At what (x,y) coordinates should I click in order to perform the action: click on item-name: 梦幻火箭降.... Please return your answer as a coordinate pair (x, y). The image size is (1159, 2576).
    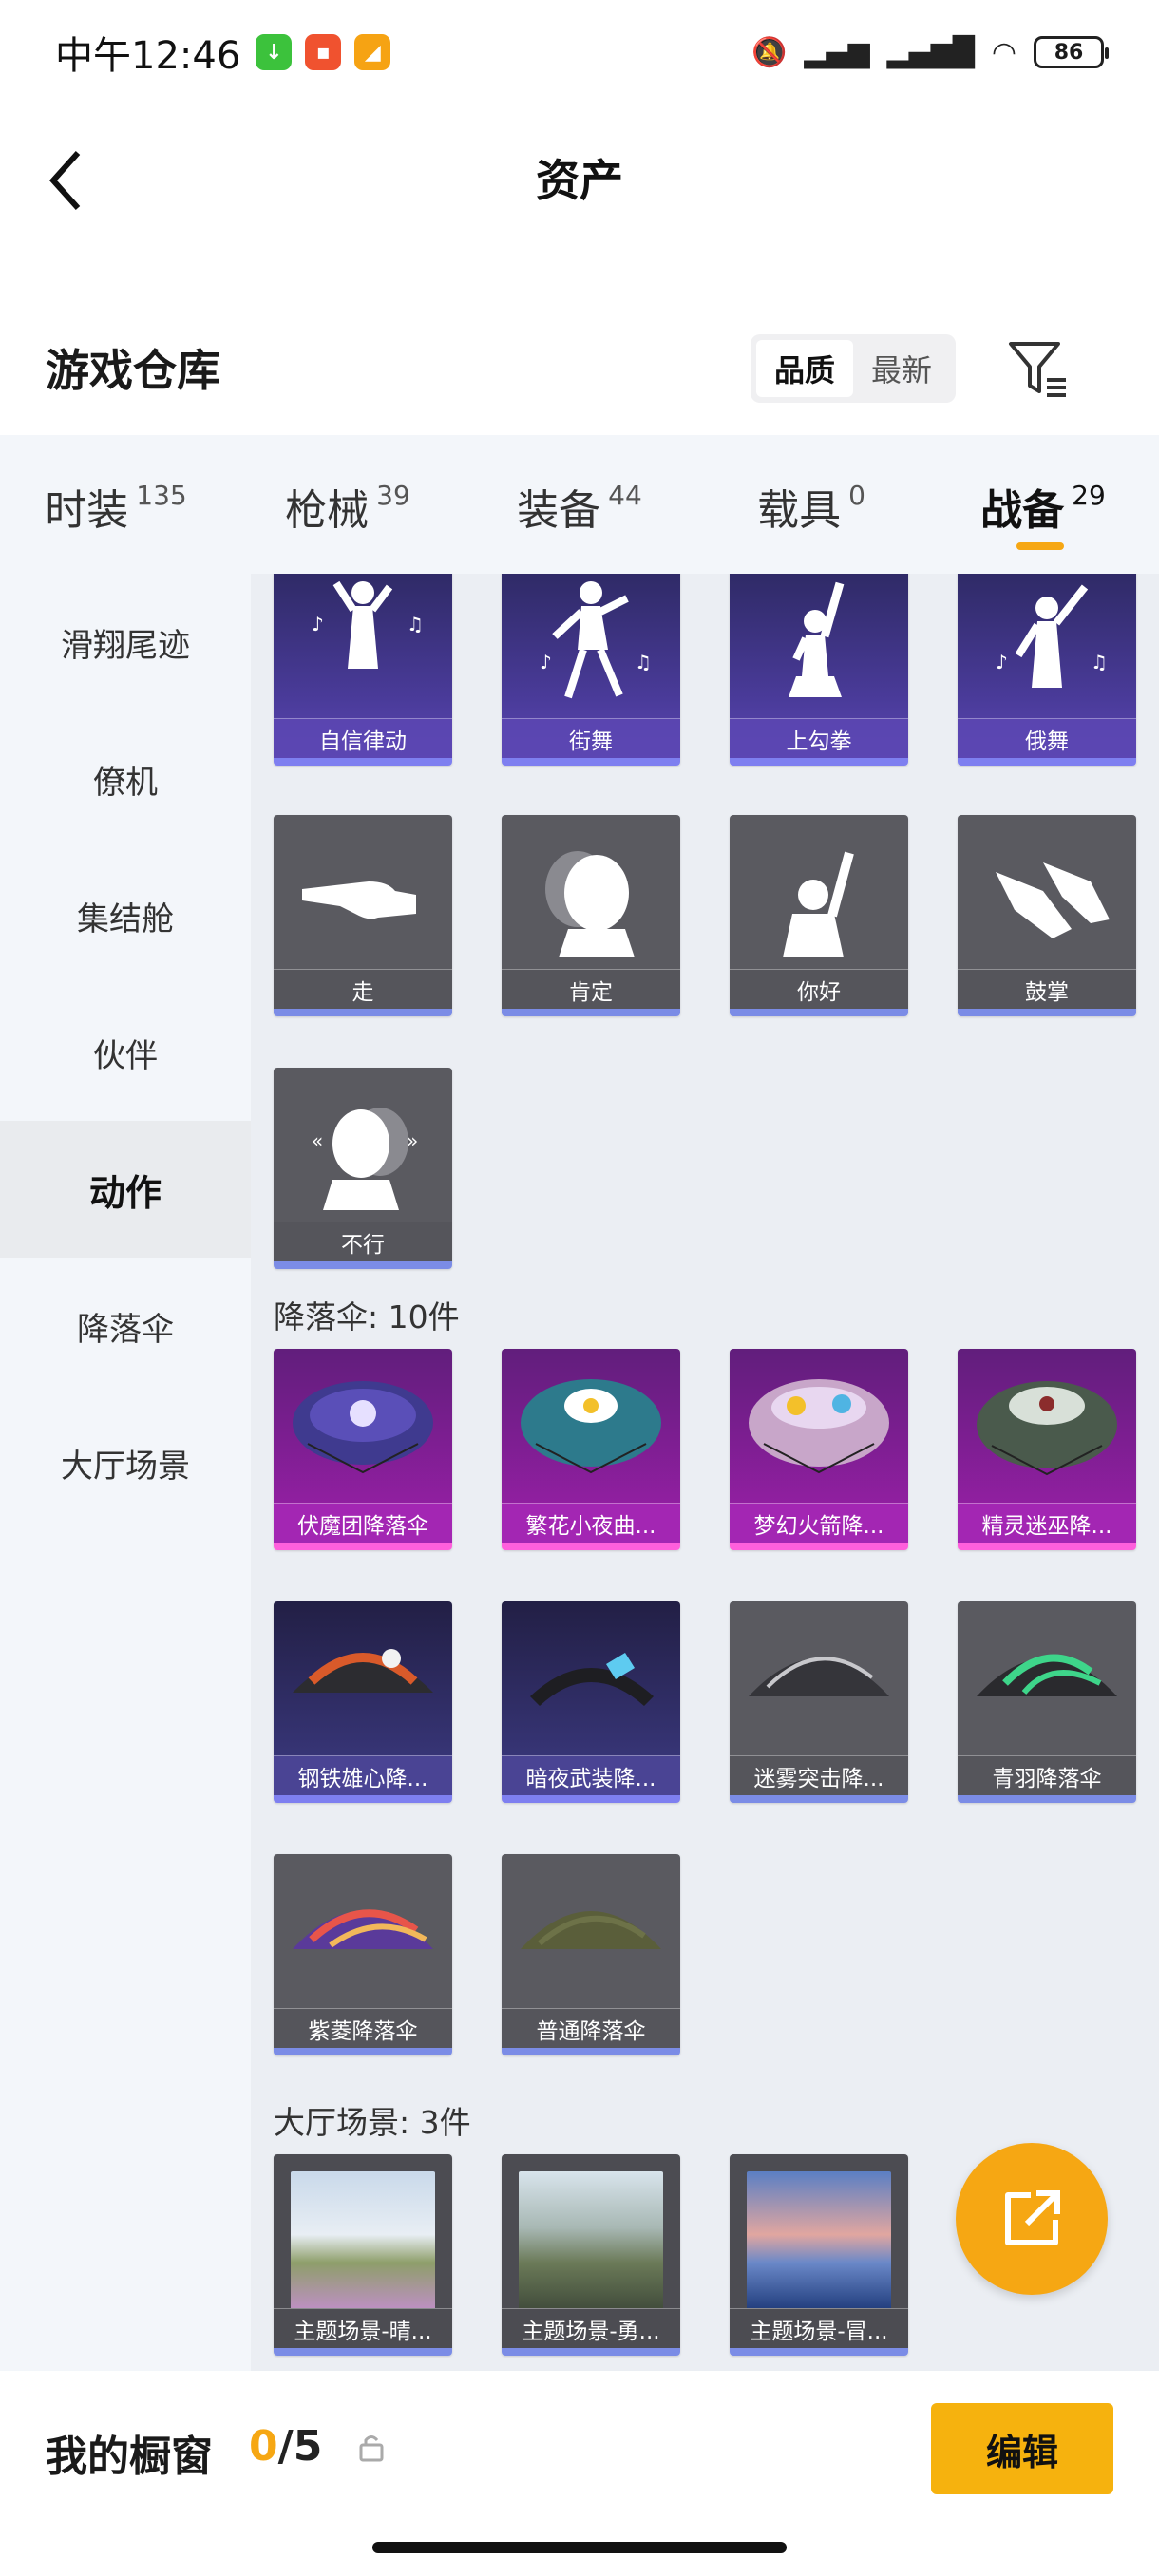
    Looking at the image, I should click on (819, 1523).